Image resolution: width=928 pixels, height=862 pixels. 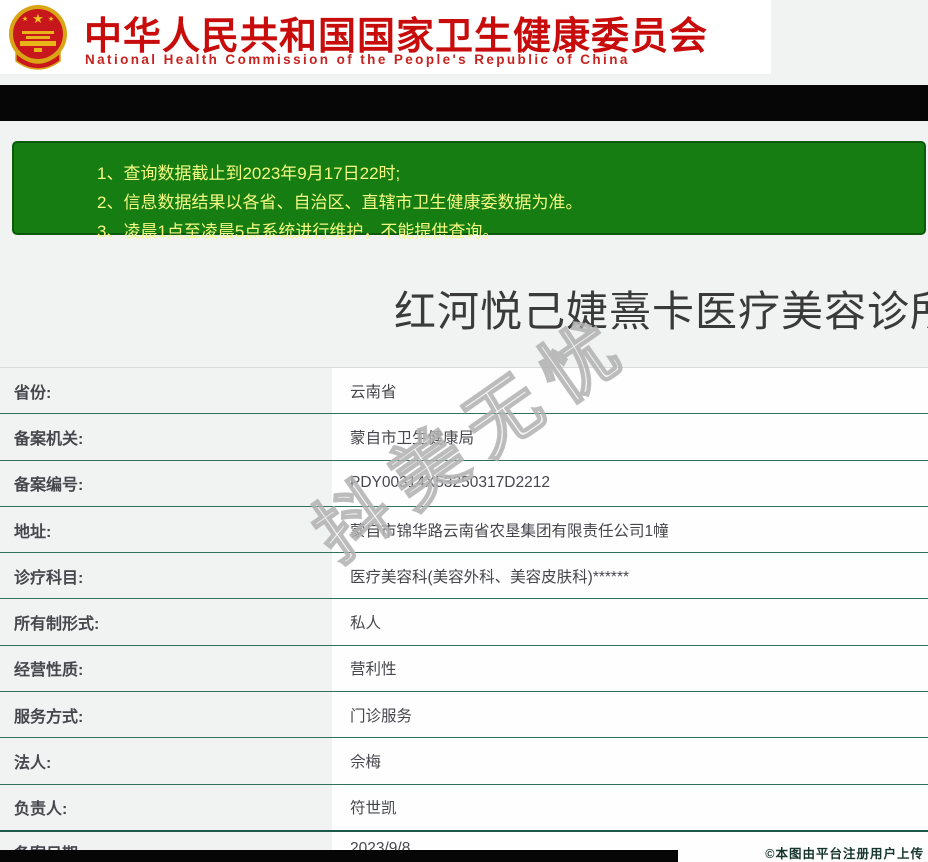 What do you see at coordinates (630, 437) in the screenshot?
I see `row-value: 蒙自市卫生健康局` at bounding box center [630, 437].